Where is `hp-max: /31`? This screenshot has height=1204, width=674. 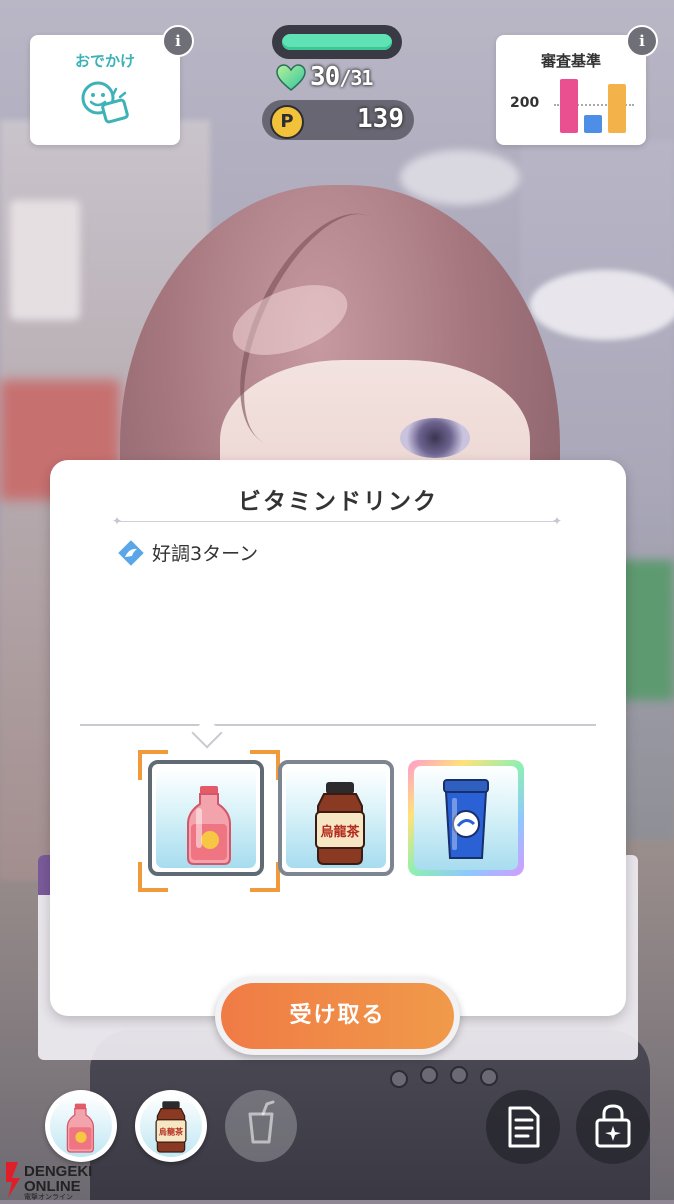
hp-max: /31 is located at coordinates (356, 78).